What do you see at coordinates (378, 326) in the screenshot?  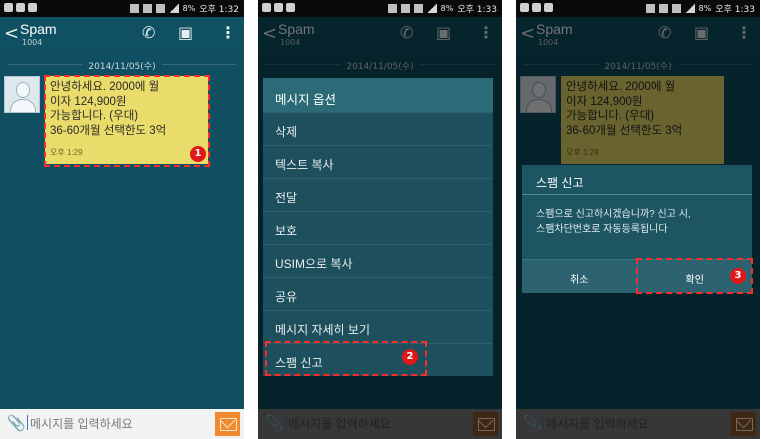 I see `menu-item-view-details: 메시지 자세히 보기` at bounding box center [378, 326].